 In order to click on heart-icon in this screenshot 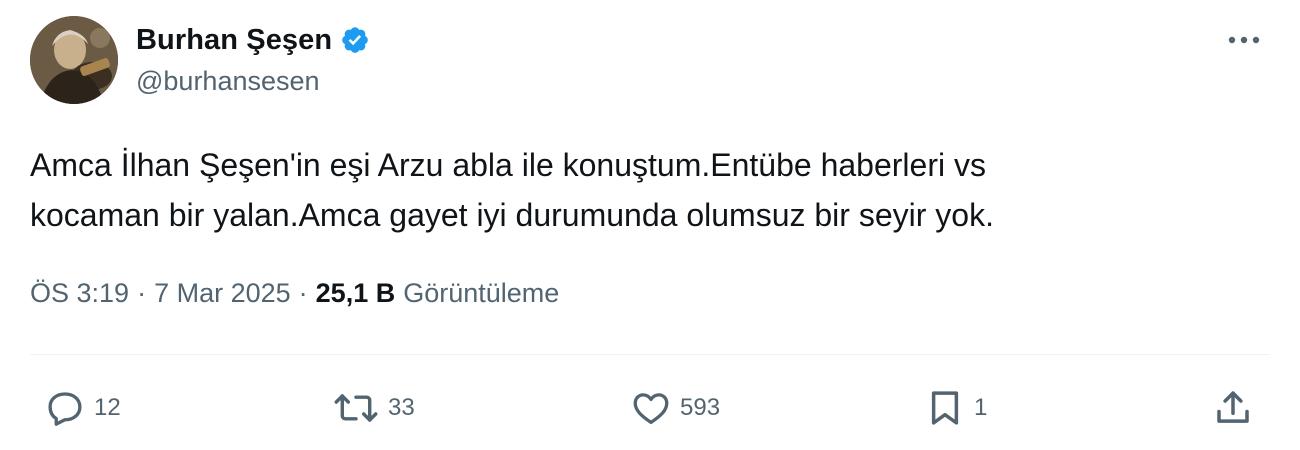, I will do `click(651, 408)`.